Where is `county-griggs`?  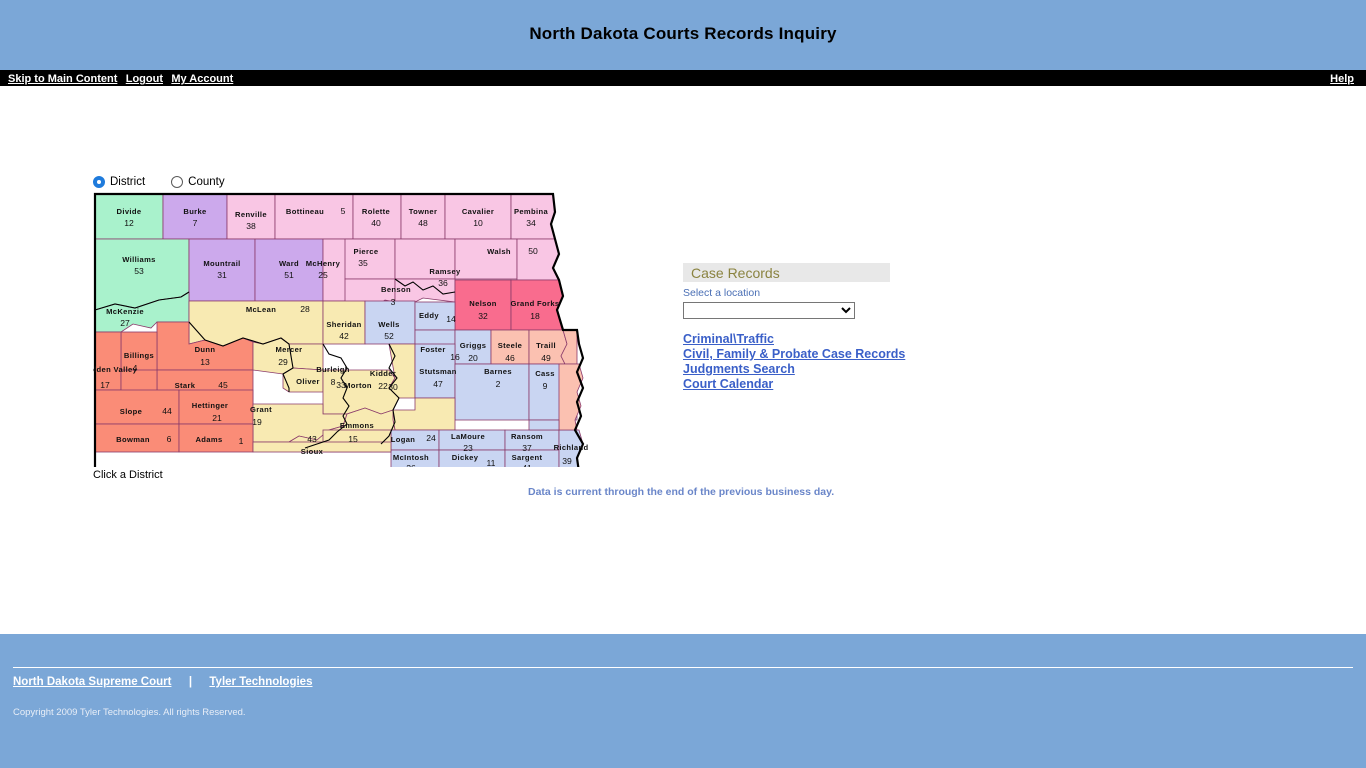
county-griggs is located at coordinates (473, 347).